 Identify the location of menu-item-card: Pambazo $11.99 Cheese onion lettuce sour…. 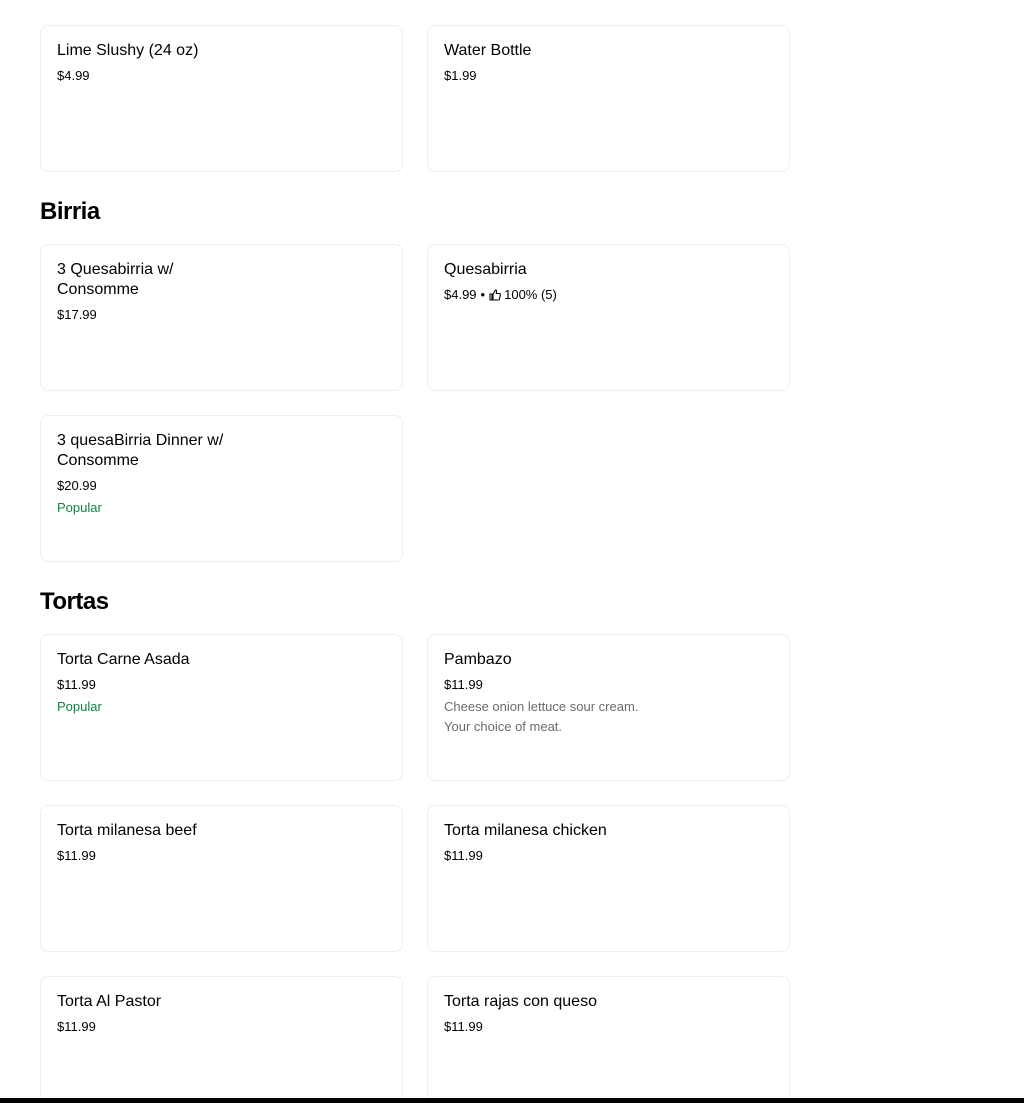
(608, 707).